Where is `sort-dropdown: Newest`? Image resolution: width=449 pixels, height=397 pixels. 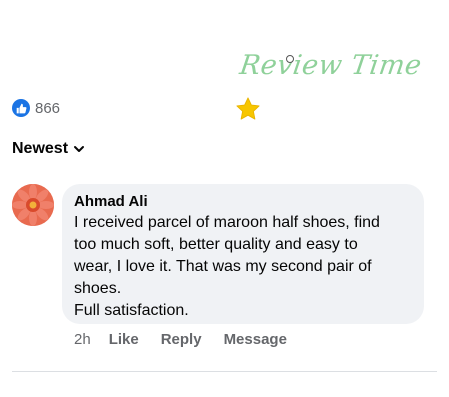 sort-dropdown: Newest is located at coordinates (48, 149).